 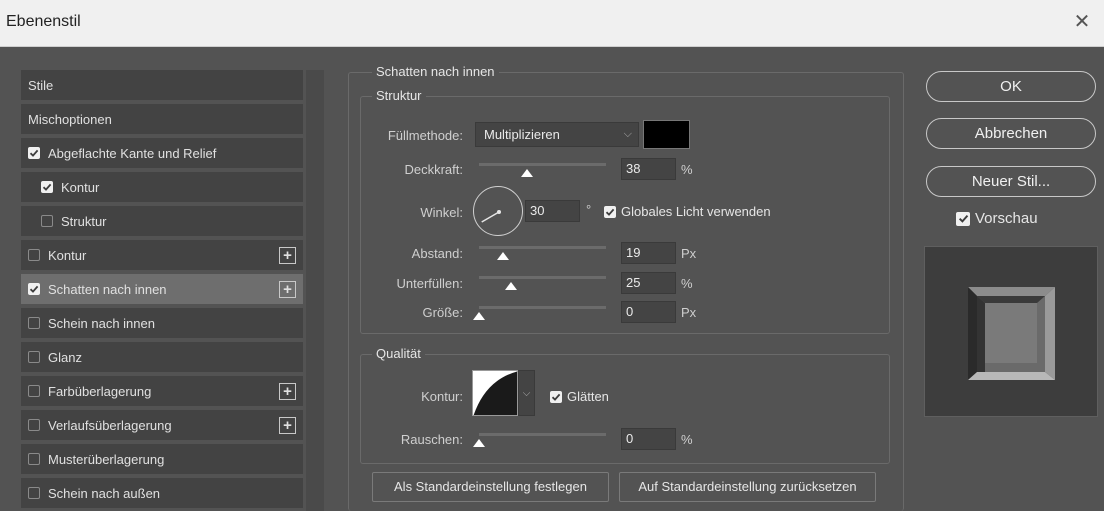 What do you see at coordinates (425, 135) in the screenshot?
I see `fill-mode-label: Füllmethode:` at bounding box center [425, 135].